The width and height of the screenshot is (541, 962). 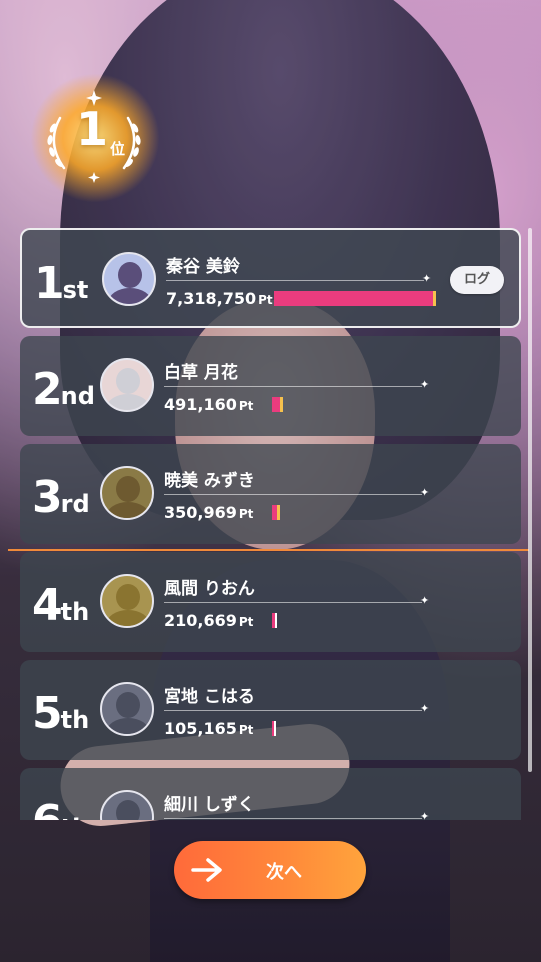 I want to click on player-points: 491,160 Pt, so click(x=208, y=404).